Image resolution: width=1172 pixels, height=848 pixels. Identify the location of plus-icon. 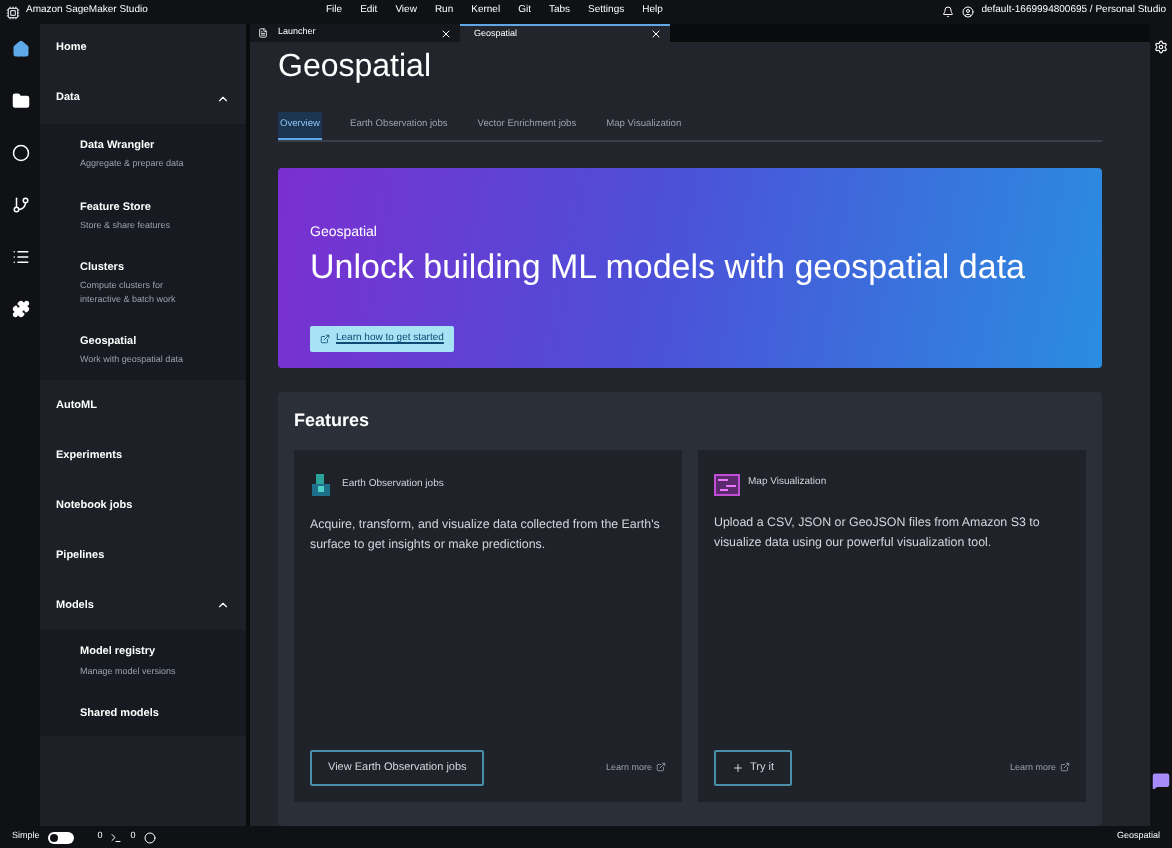
(738, 767).